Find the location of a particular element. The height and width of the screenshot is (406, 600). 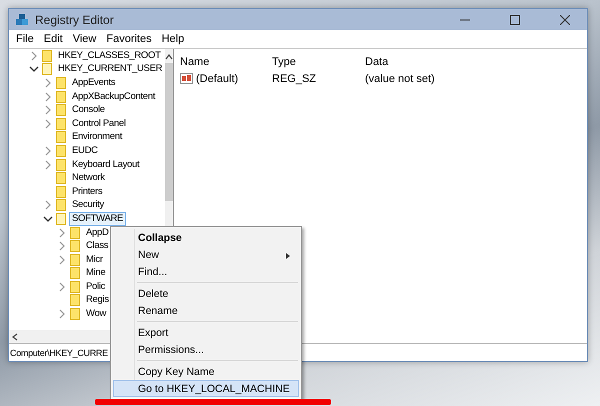

submenu-arrow-icon is located at coordinates (288, 256).